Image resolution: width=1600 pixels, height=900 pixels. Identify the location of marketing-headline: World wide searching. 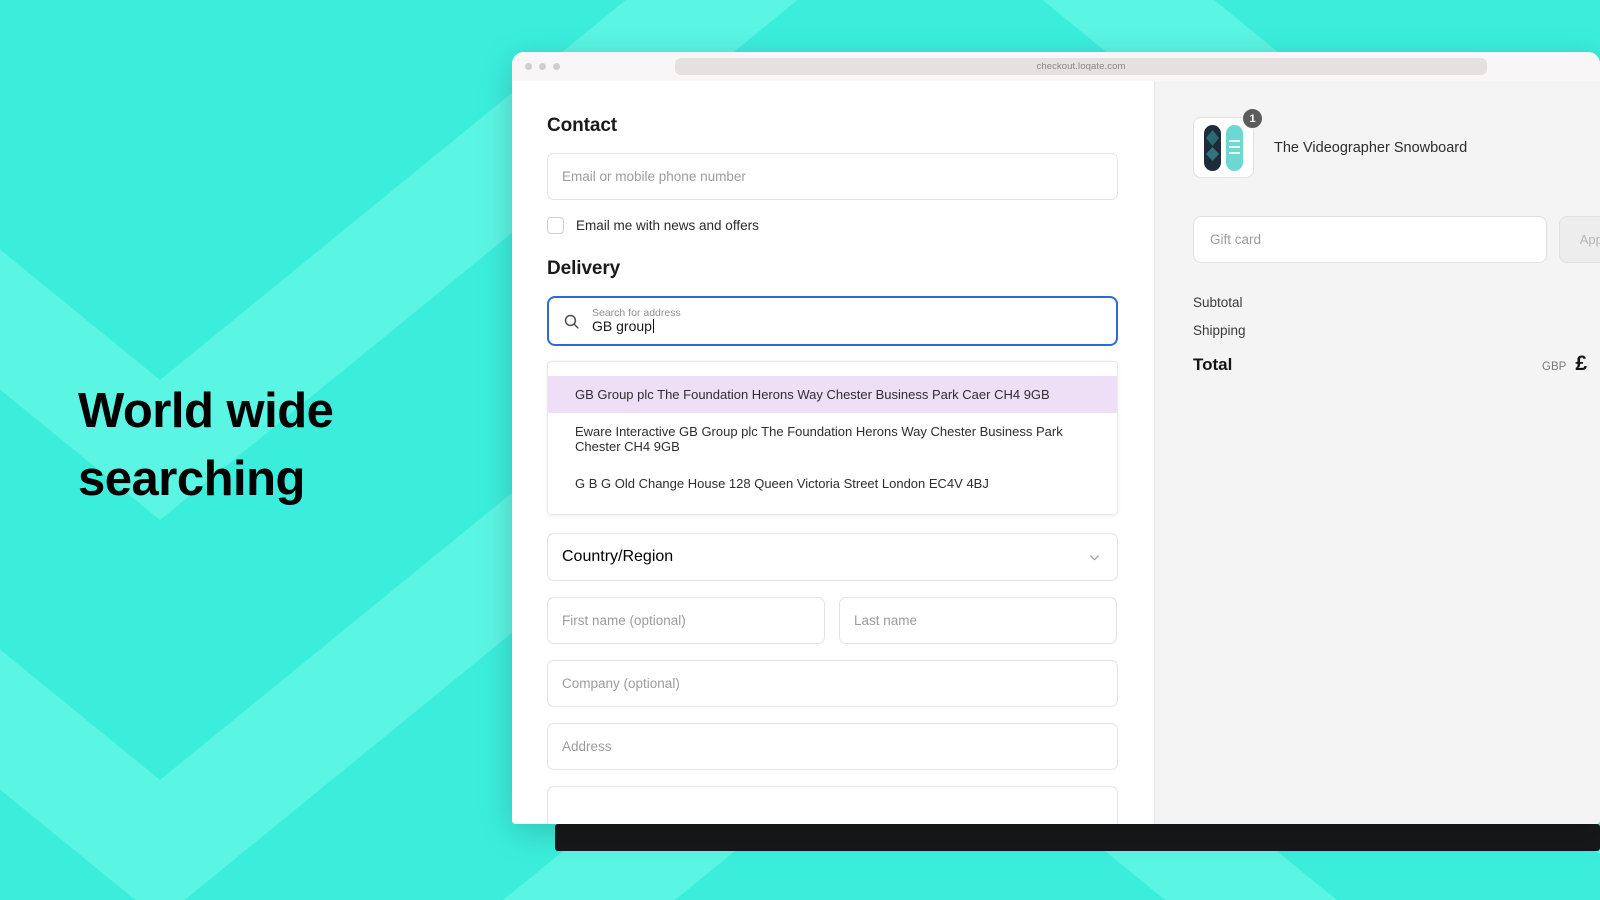
(278, 445).